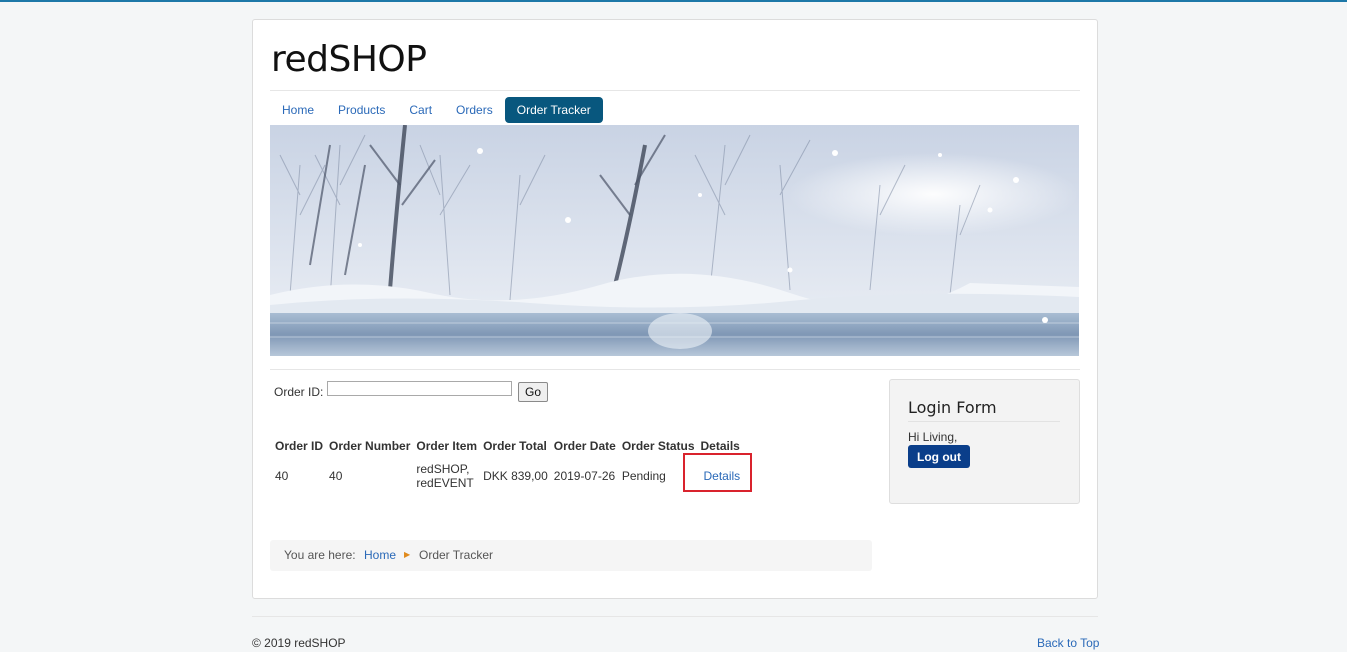  What do you see at coordinates (571, 555) in the screenshot?
I see `breadcrumb: You are here: Home ▶ Order Tracker` at bounding box center [571, 555].